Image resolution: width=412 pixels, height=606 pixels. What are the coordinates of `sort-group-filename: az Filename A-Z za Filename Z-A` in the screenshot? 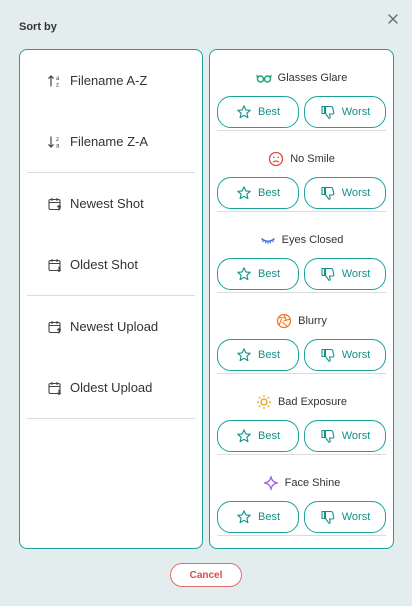 It's located at (111, 111).